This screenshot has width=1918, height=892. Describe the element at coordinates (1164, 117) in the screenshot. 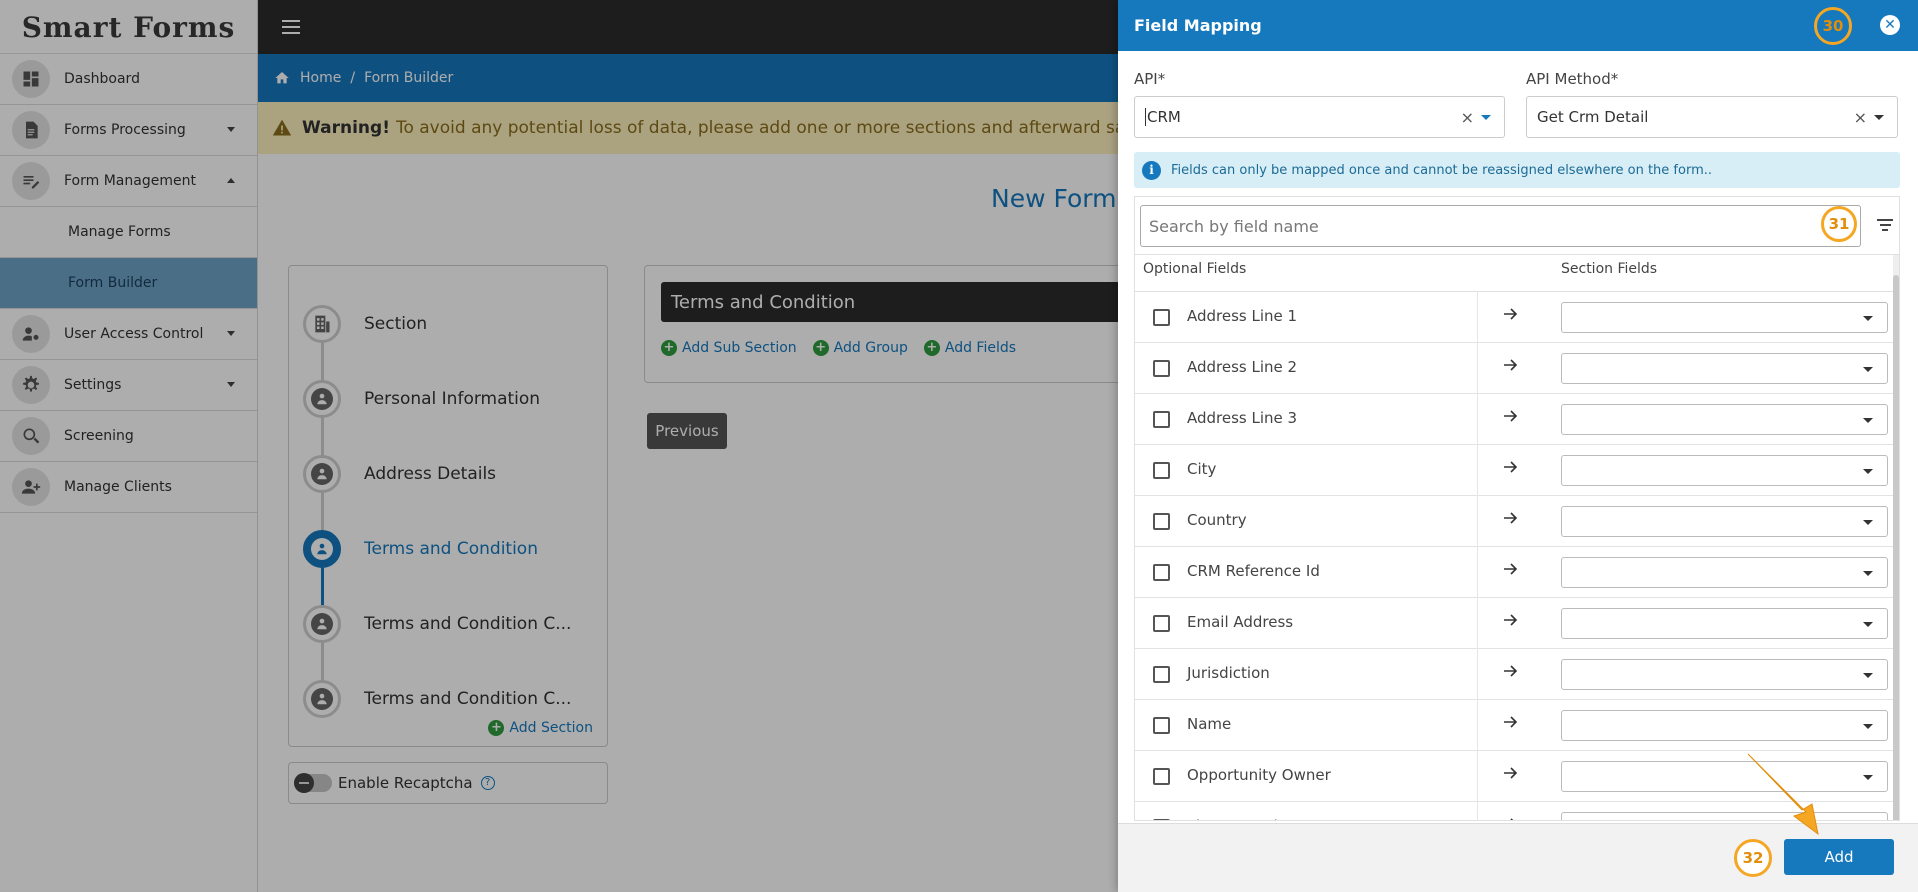

I see `api-value: CRM` at that location.